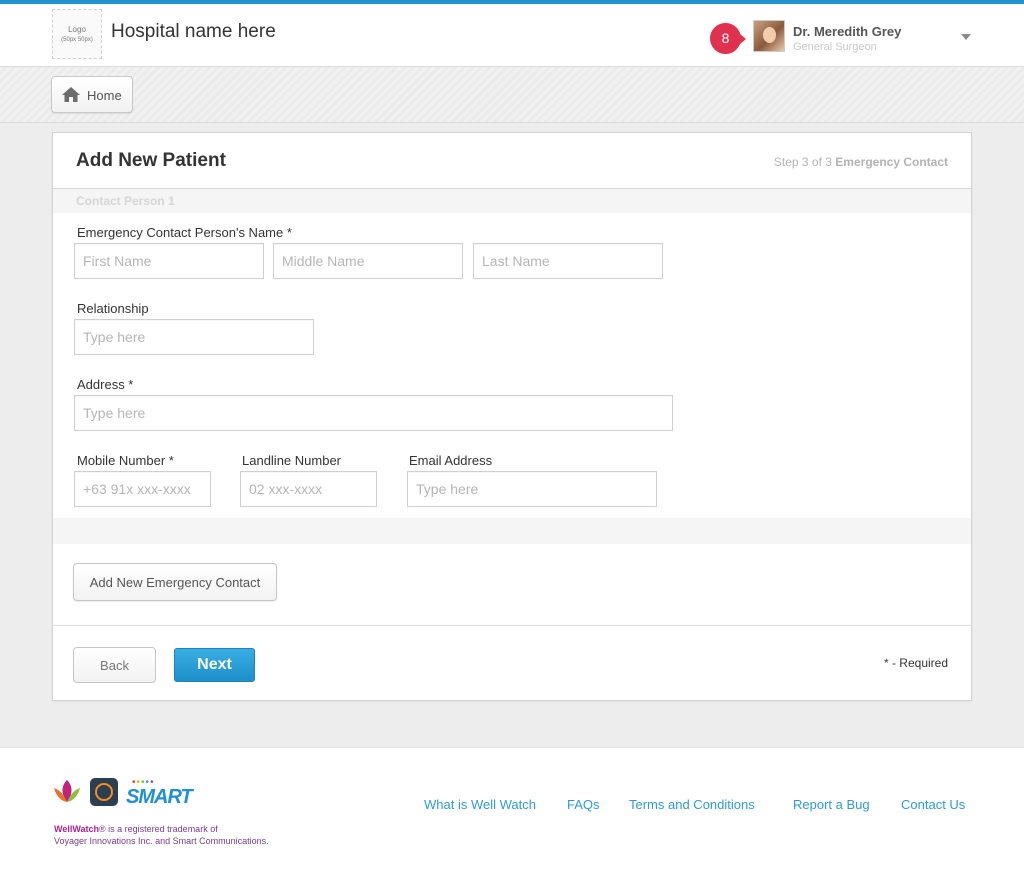 The image size is (1024, 884). I want to click on landline-input, so click(308, 489).